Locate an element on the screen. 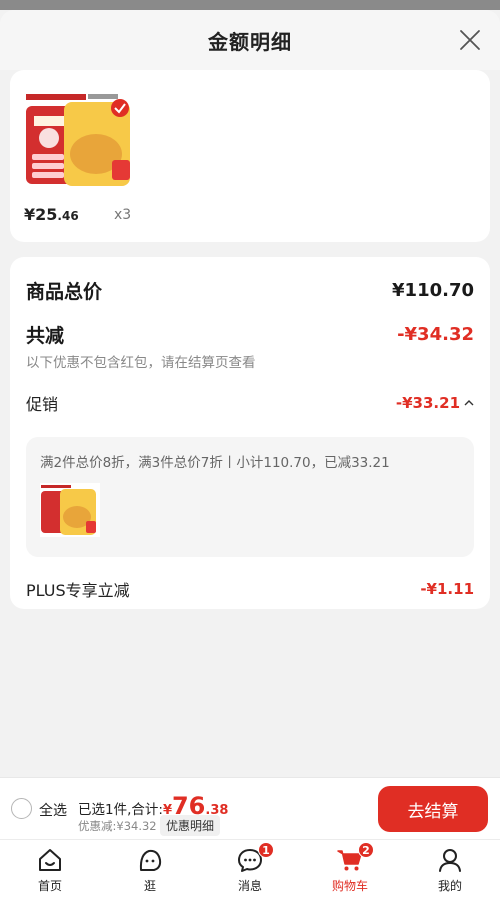 This screenshot has height=899, width=500. promotion-value: -¥33.21 is located at coordinates (427, 403).